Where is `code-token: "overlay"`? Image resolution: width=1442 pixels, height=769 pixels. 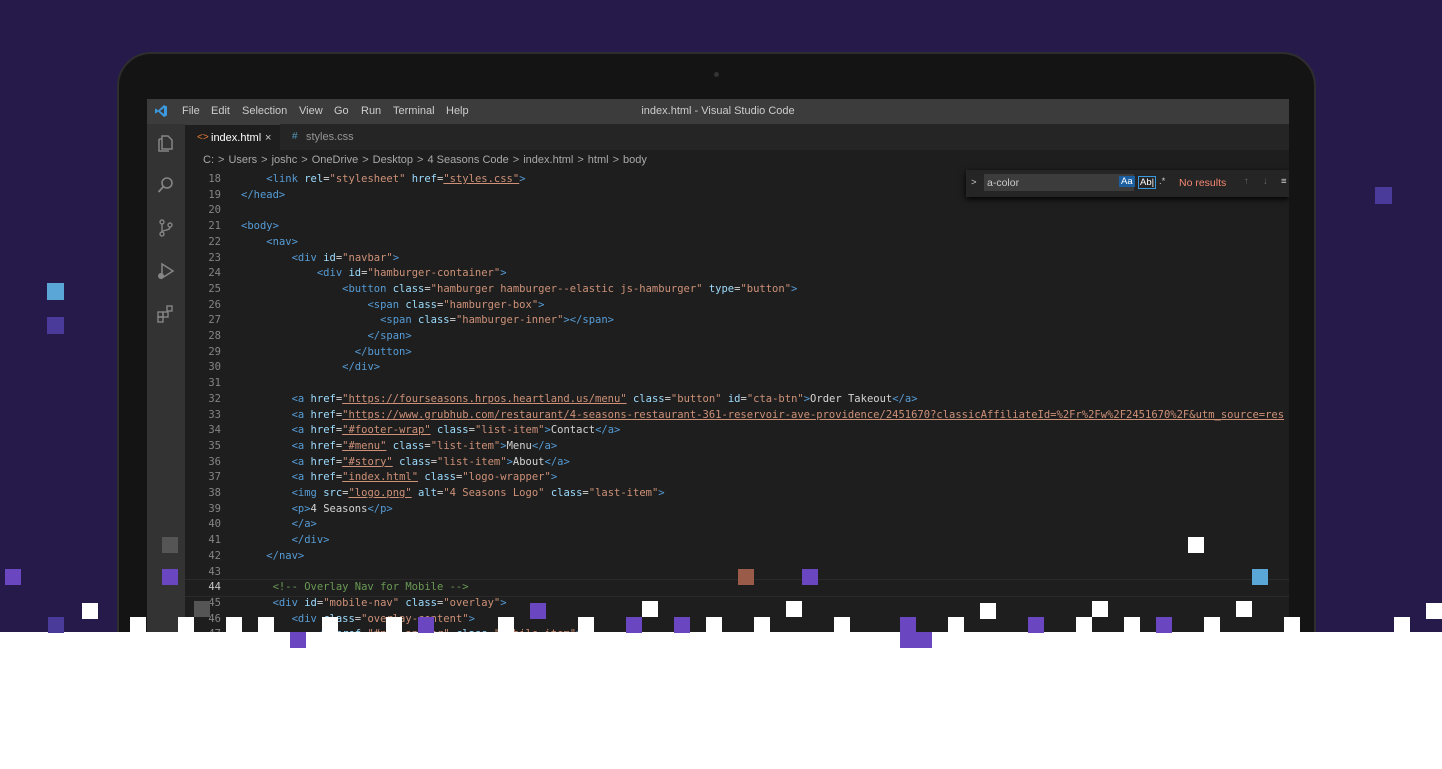 code-token: "overlay" is located at coordinates (472, 602).